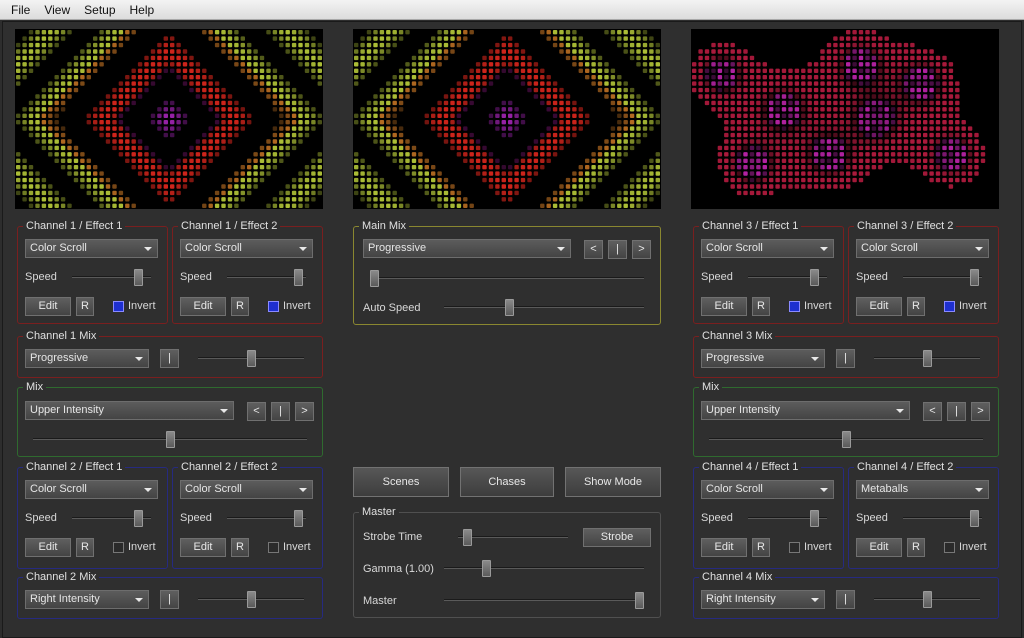 This screenshot has width=1024, height=638. What do you see at coordinates (401, 482) in the screenshot?
I see `scenes-button: Scenes` at bounding box center [401, 482].